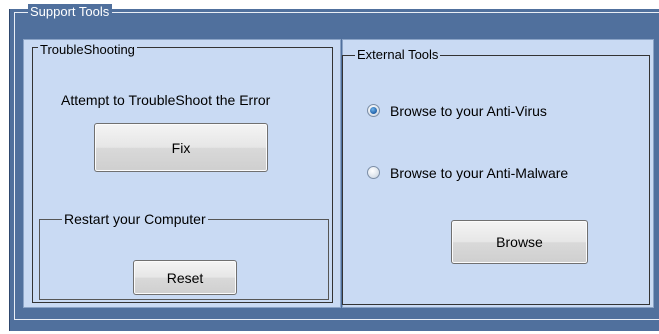 The height and width of the screenshot is (334, 659). I want to click on reset-button: Reset, so click(185, 277).